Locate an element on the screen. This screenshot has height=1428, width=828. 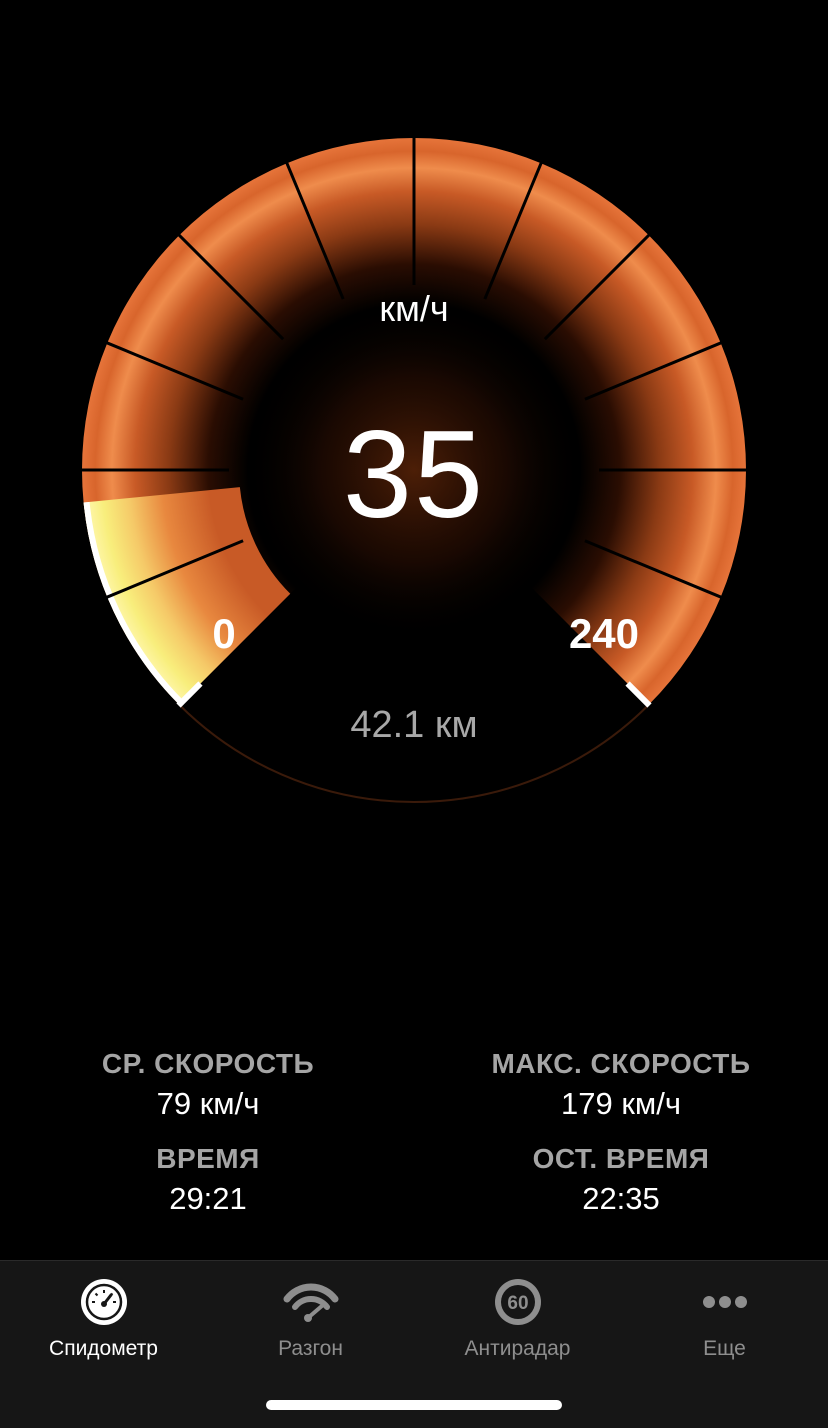
tab-label: Антирадар is located at coordinates (517, 1348).